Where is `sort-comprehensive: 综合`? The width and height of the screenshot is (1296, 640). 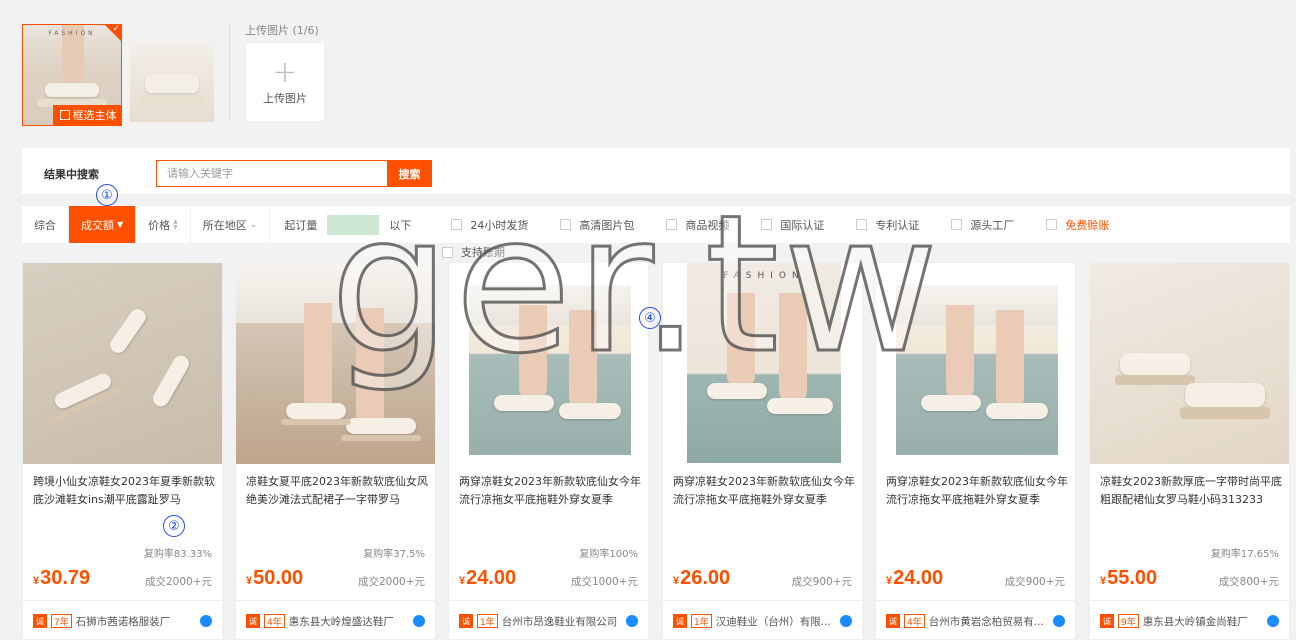 sort-comprehensive: 综合 is located at coordinates (45, 224).